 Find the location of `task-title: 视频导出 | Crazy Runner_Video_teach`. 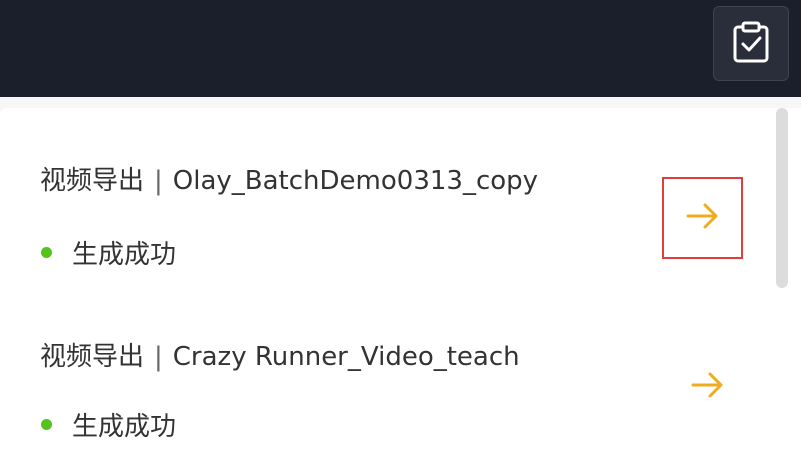

task-title: 视频导出 | Crazy Runner_Video_teach is located at coordinates (280, 354).